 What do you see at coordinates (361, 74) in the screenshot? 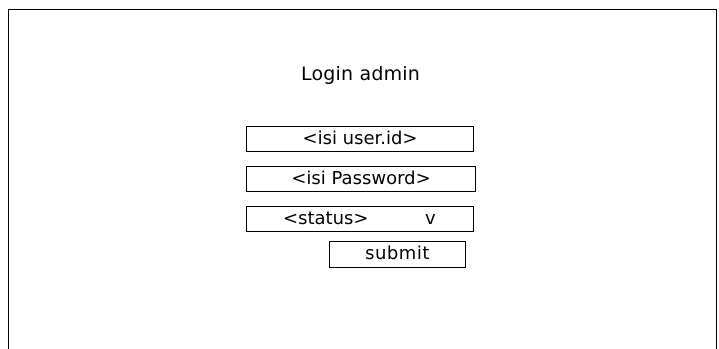
I see `page-title: Login admin` at bounding box center [361, 74].